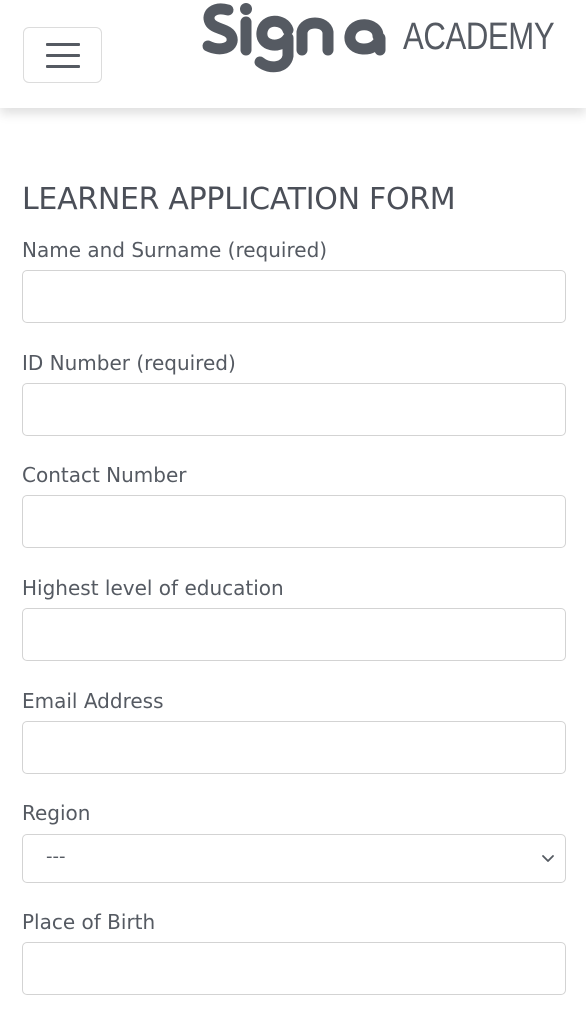  Describe the element at coordinates (294, 747) in the screenshot. I see `email-address-input` at that location.